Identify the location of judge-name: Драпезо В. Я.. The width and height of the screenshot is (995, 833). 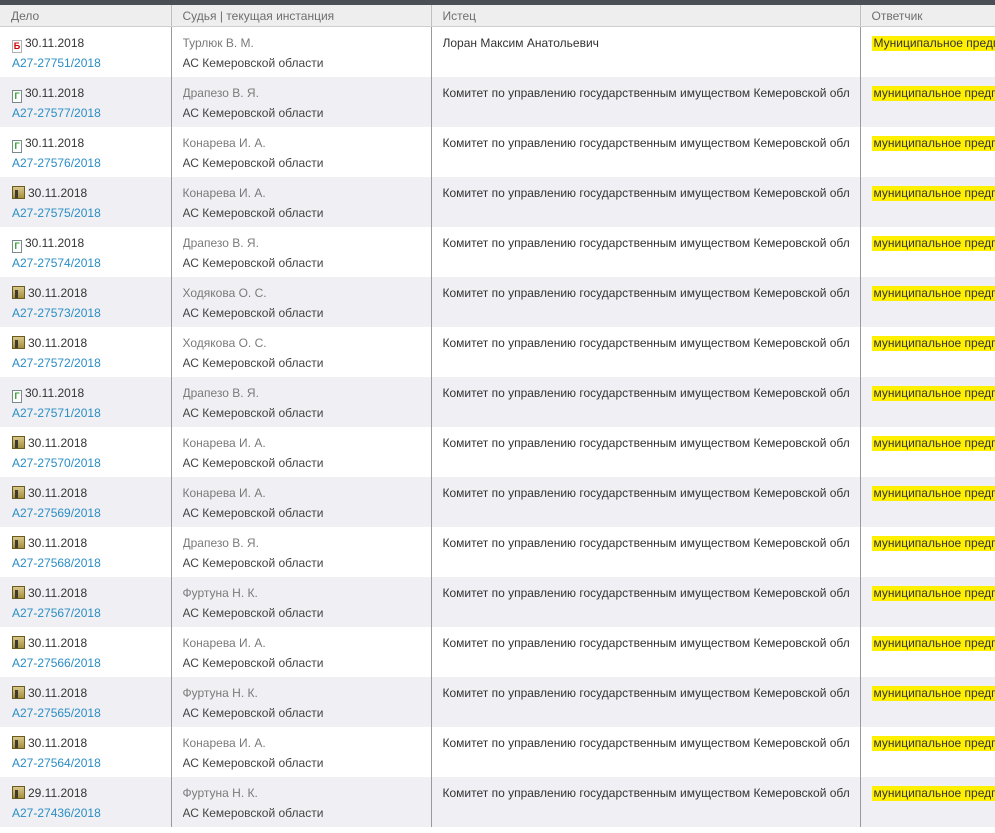
(220, 92).